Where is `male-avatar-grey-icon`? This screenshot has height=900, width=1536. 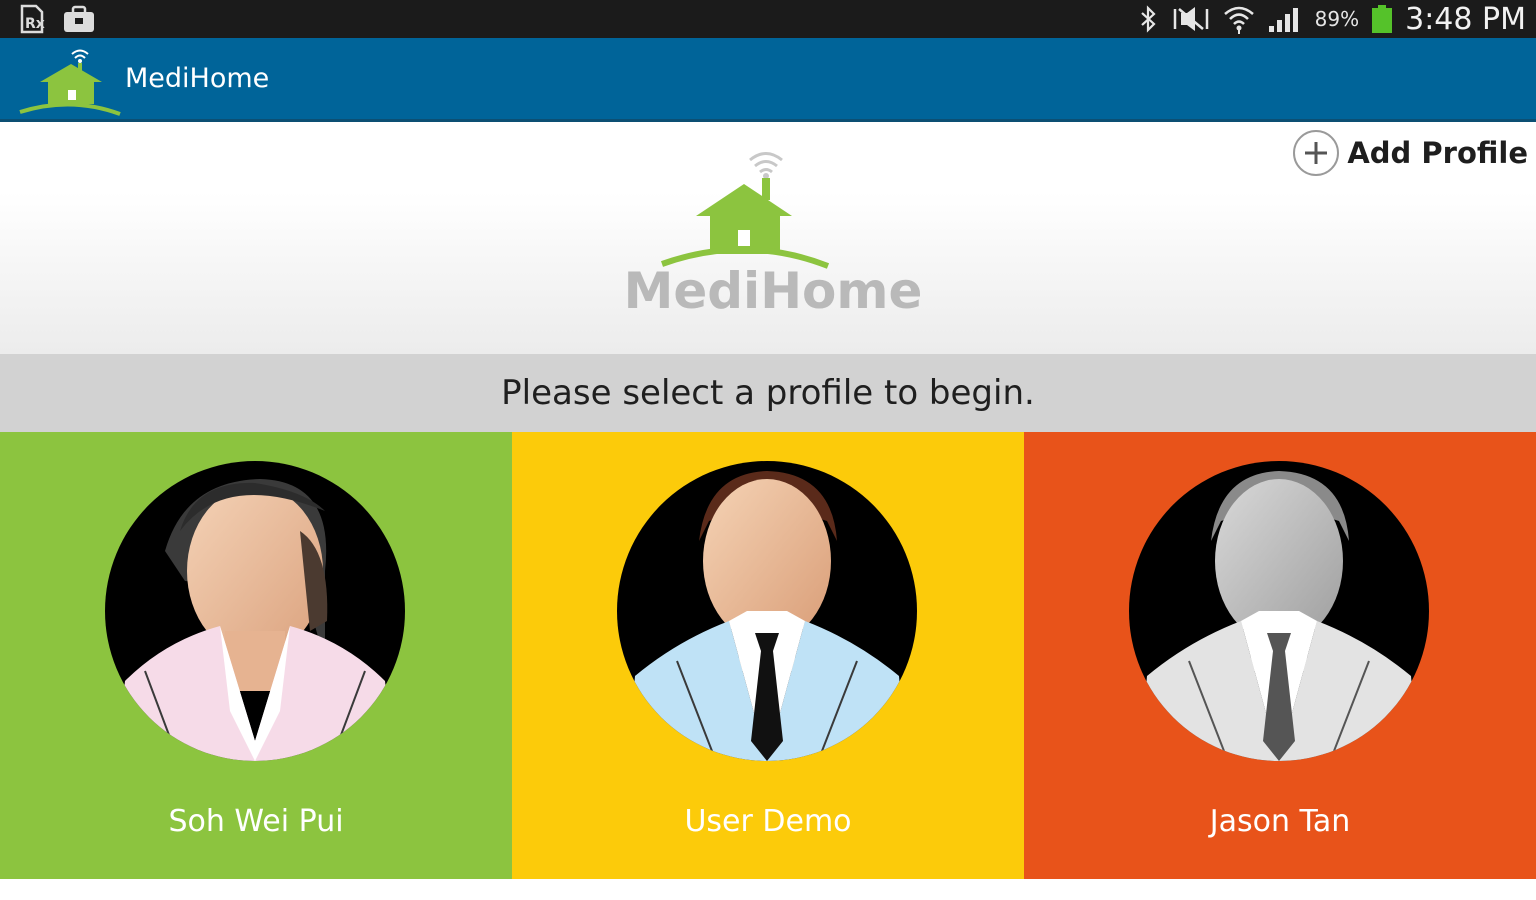 male-avatar-grey-icon is located at coordinates (1279, 611).